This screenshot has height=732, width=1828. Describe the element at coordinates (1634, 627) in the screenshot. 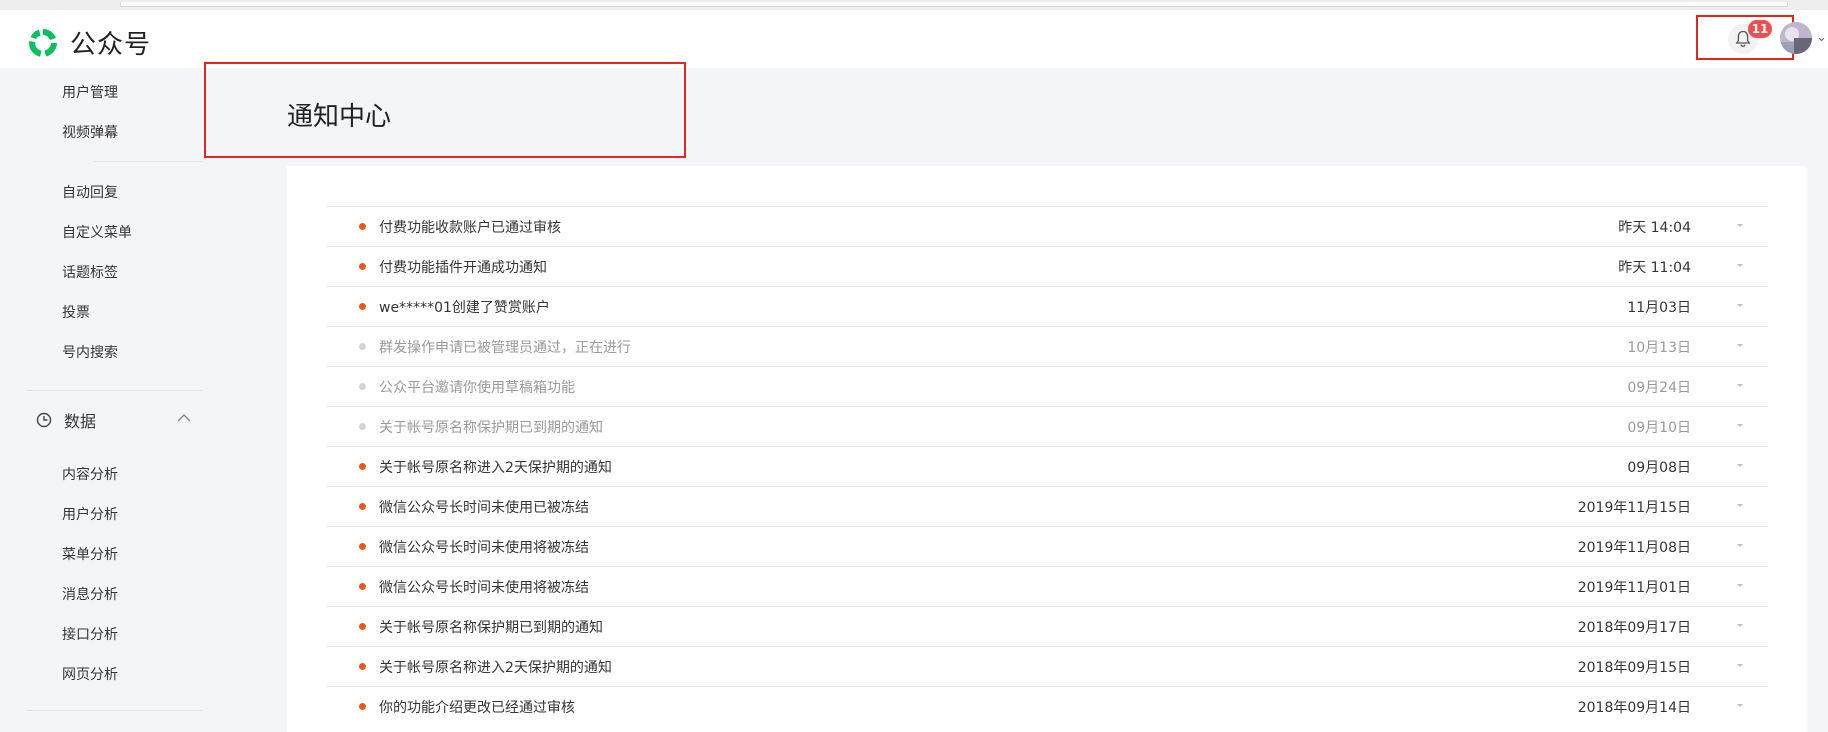

I see `notification-time: 2018年09月17日` at that location.